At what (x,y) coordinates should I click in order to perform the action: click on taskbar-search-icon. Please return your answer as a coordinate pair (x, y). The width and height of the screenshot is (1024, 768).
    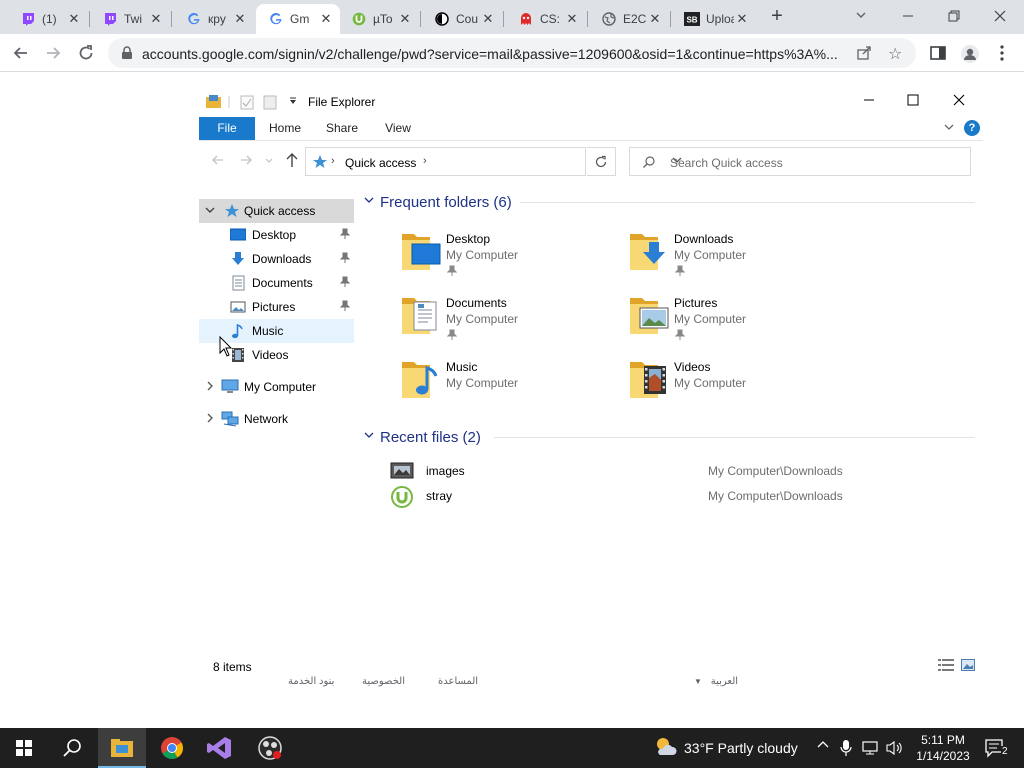
    Looking at the image, I should click on (72, 748).